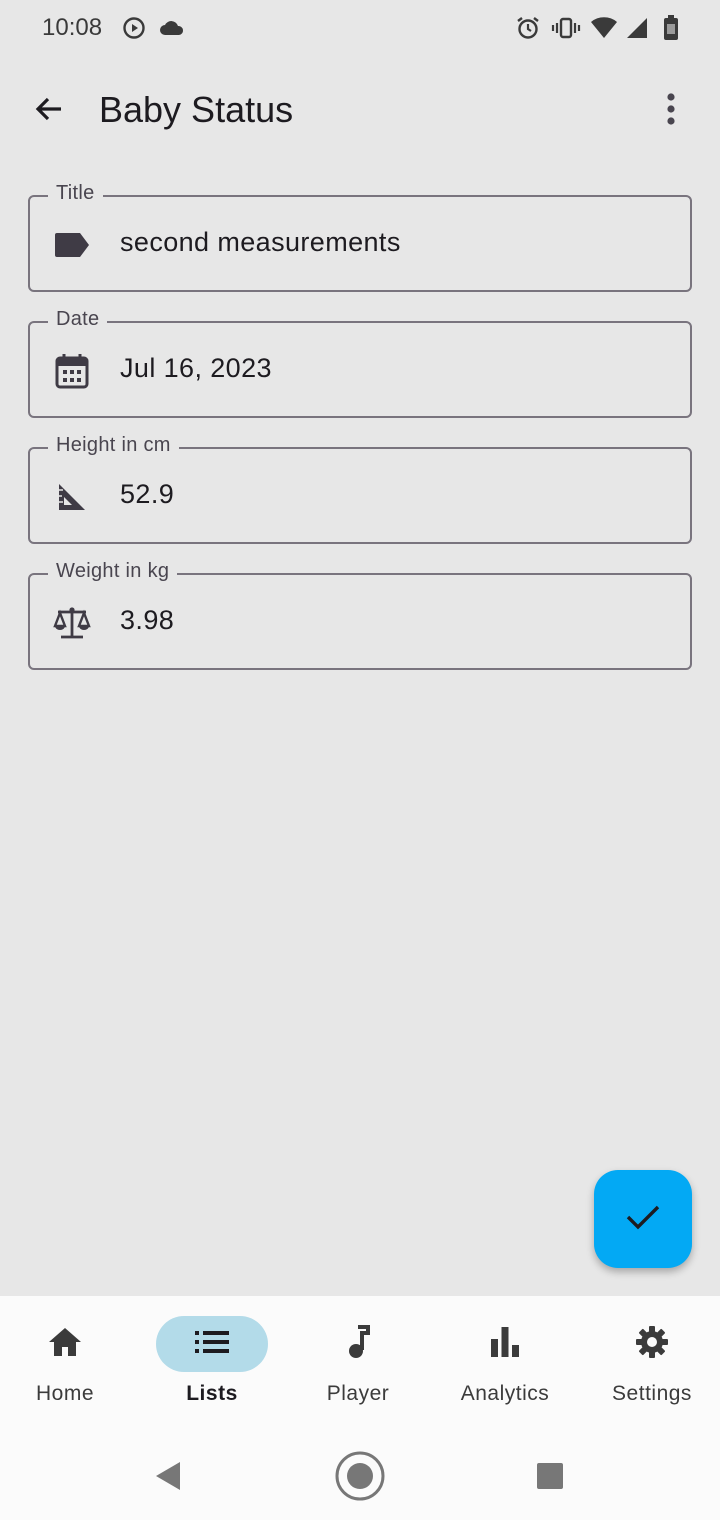 Image resolution: width=720 pixels, height=1520 pixels. I want to click on height-field-label: Height in cm, so click(113, 445).